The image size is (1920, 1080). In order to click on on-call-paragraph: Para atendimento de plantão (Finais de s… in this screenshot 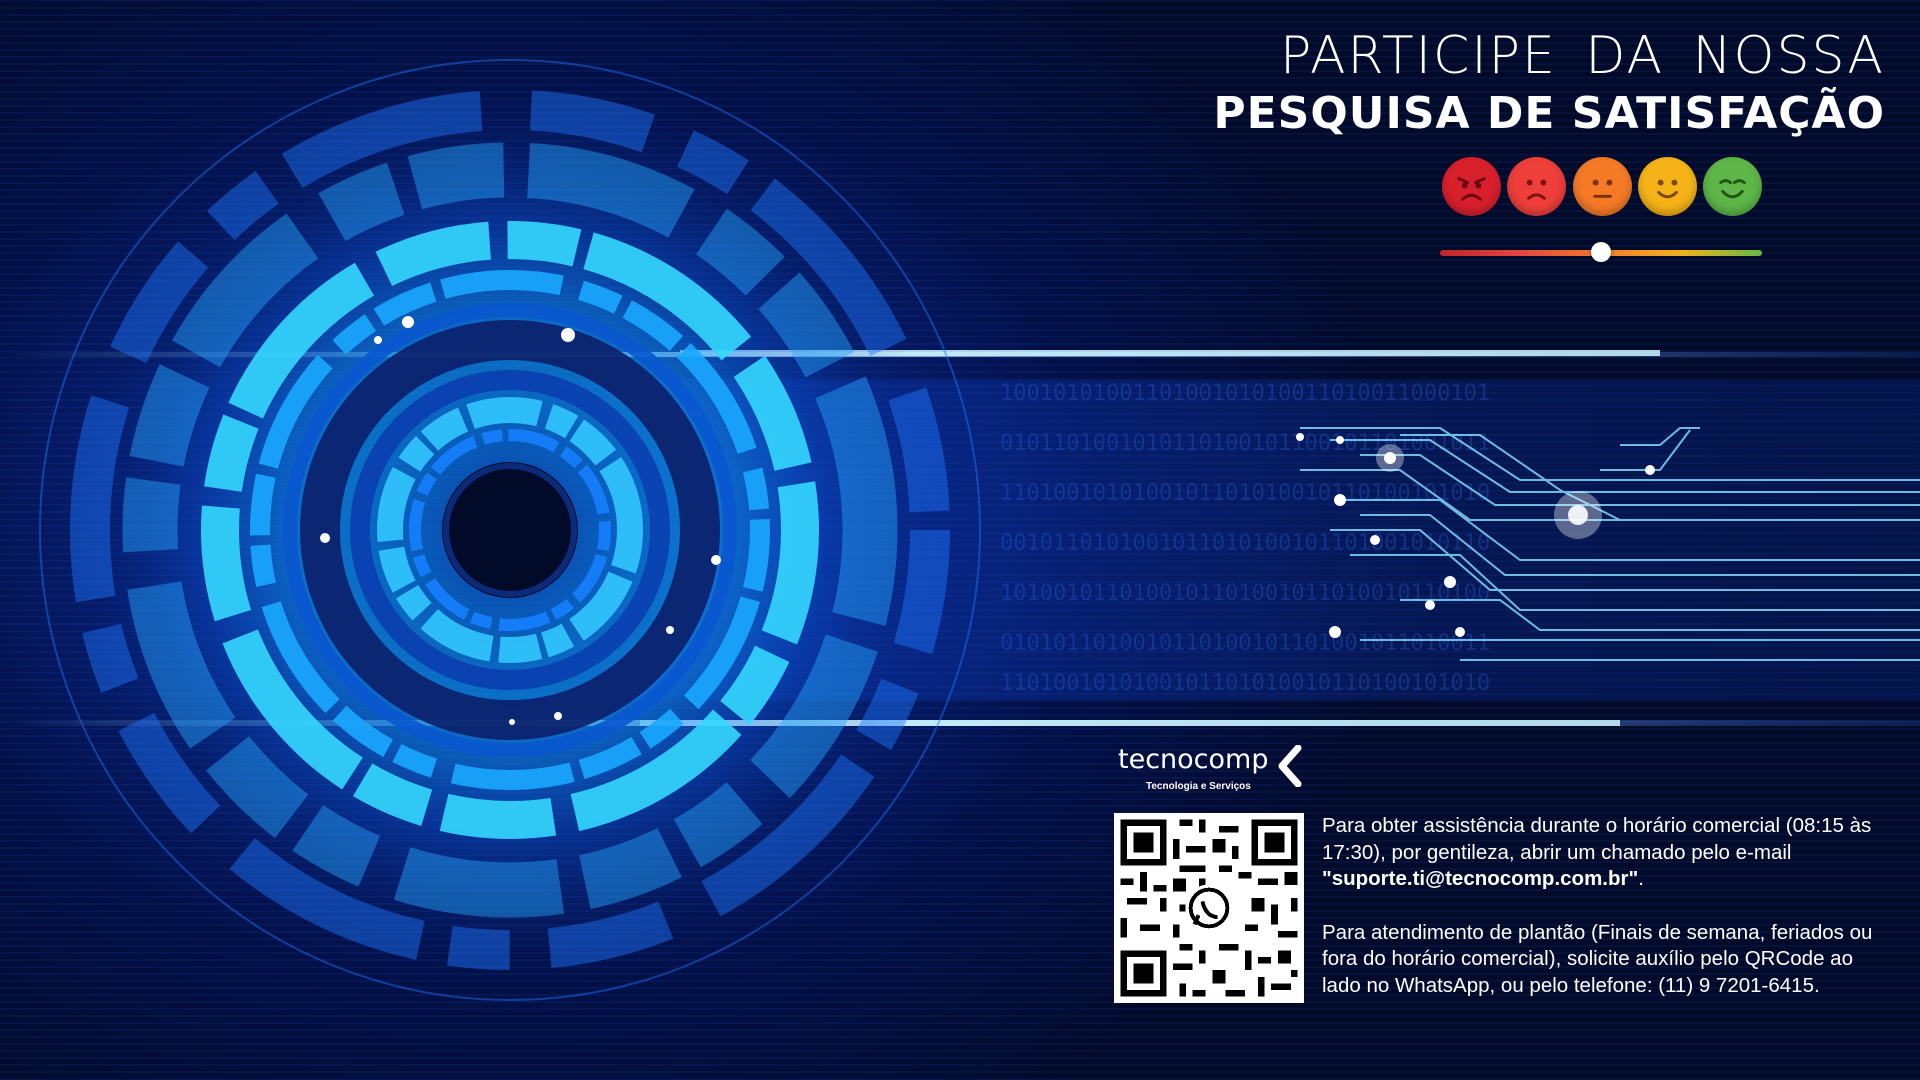, I will do `click(1597, 958)`.